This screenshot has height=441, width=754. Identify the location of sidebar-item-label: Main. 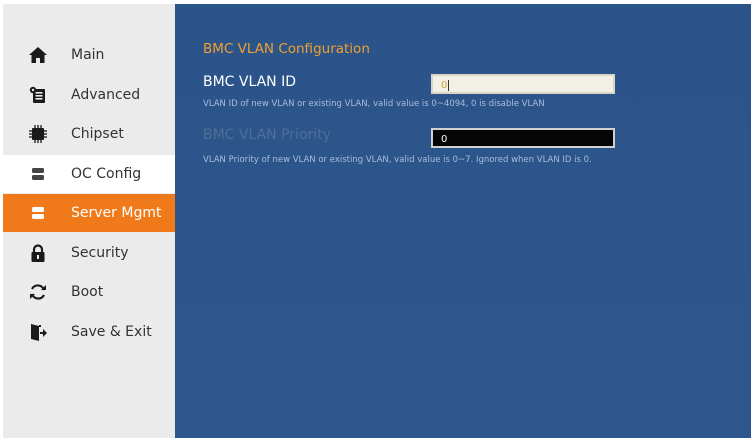
(88, 55).